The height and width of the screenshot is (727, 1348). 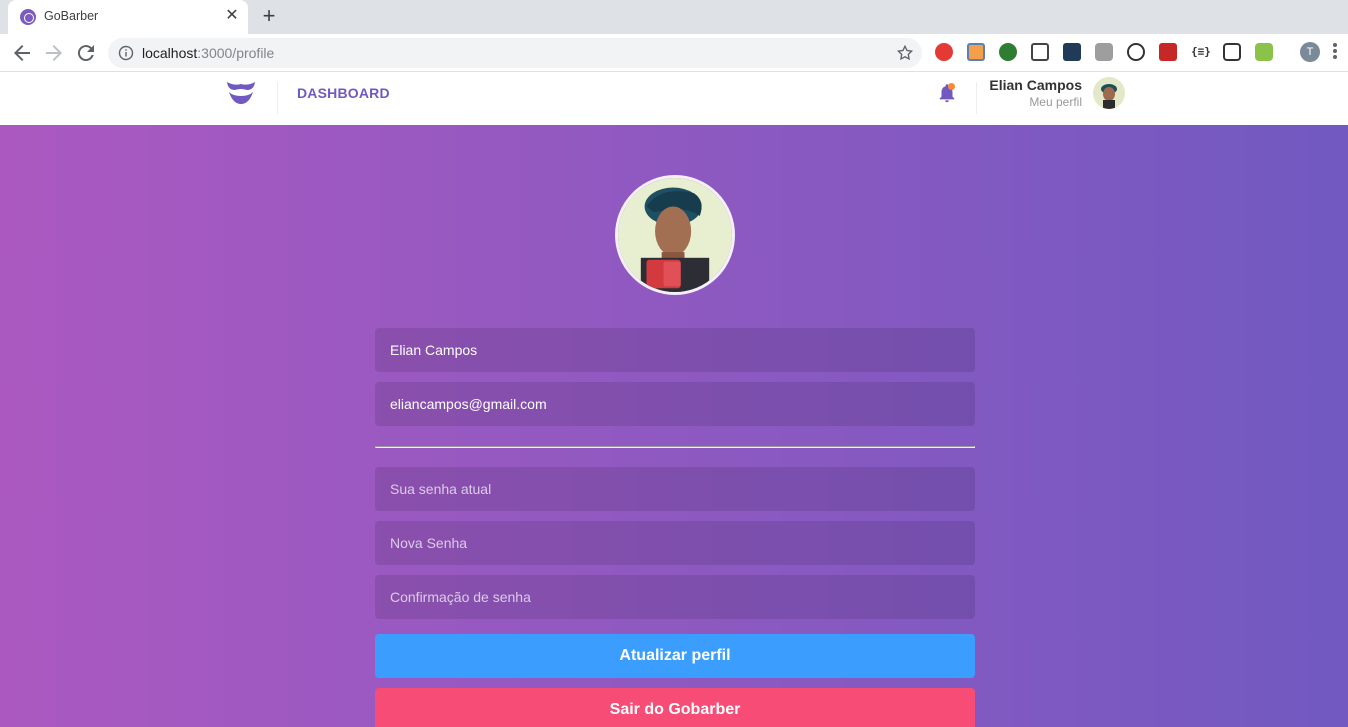 What do you see at coordinates (905, 53) in the screenshot?
I see `bookmark-star-icon` at bounding box center [905, 53].